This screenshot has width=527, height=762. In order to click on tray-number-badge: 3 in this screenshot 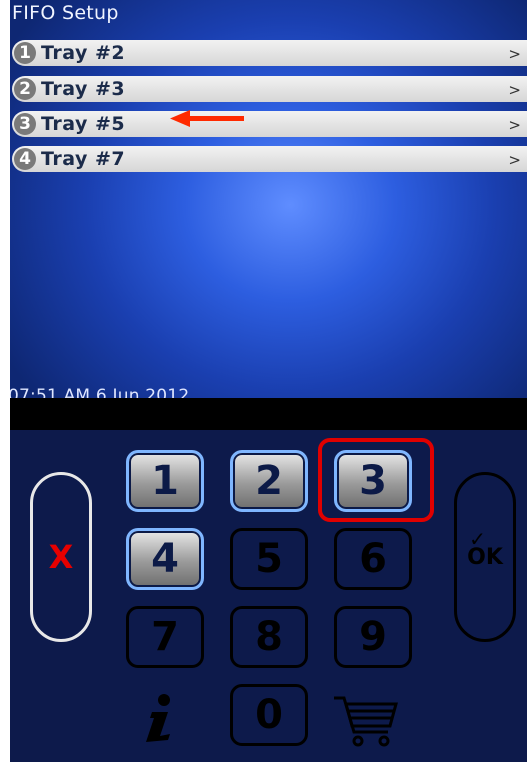, I will do `click(25, 124)`.